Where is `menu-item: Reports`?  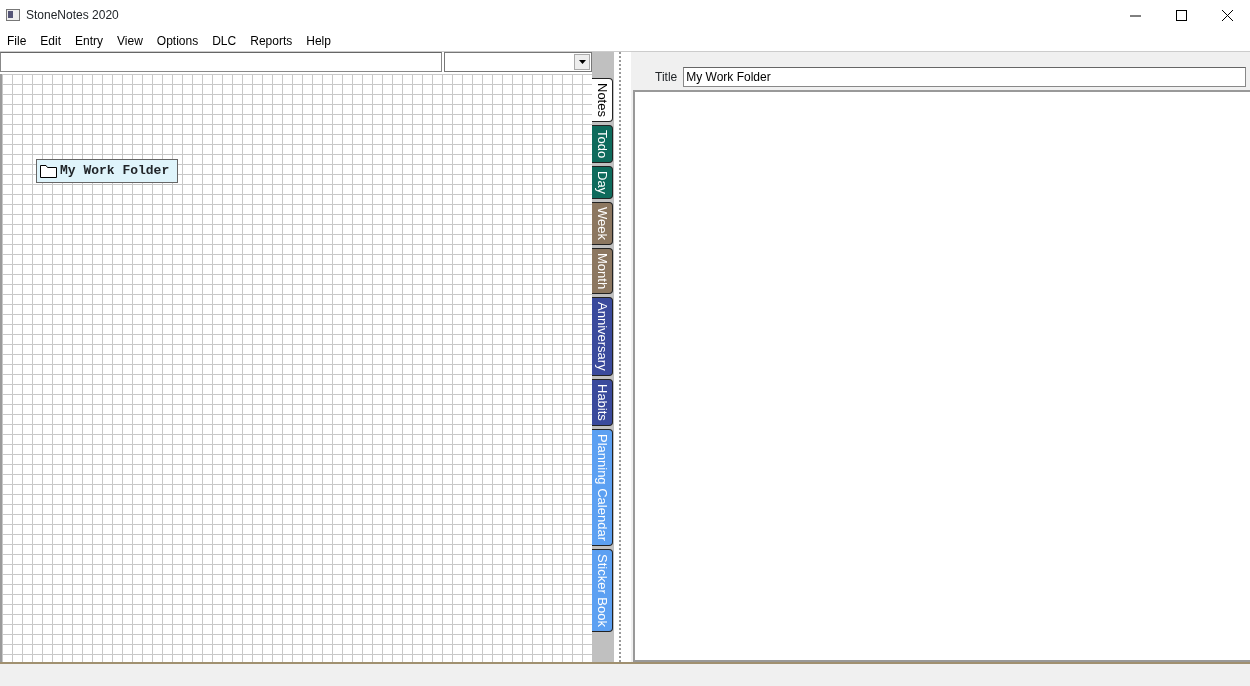 menu-item: Reports is located at coordinates (271, 40).